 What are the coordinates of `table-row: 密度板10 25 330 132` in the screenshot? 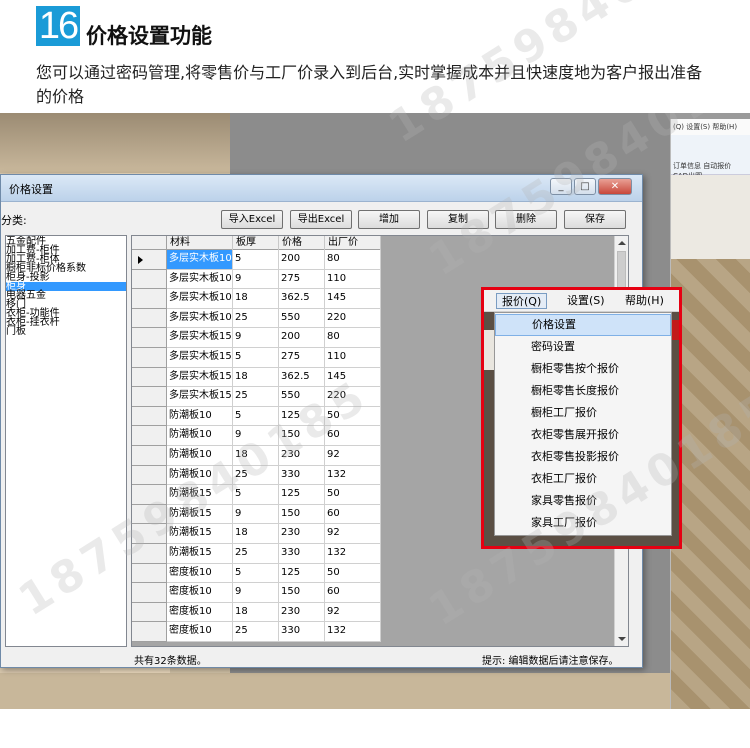 It's located at (274, 632).